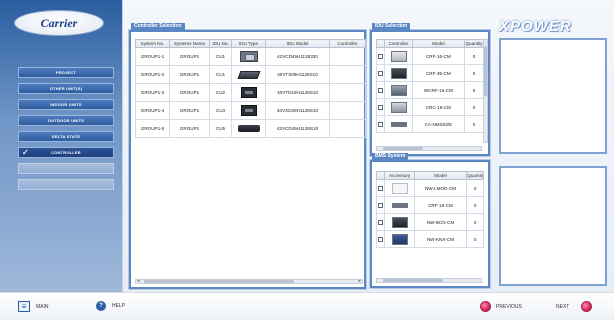 This screenshot has height=320, width=614. What do you see at coordinates (59, 23) in the screenshot?
I see `carrier-logo: Carrier` at bounding box center [59, 23].